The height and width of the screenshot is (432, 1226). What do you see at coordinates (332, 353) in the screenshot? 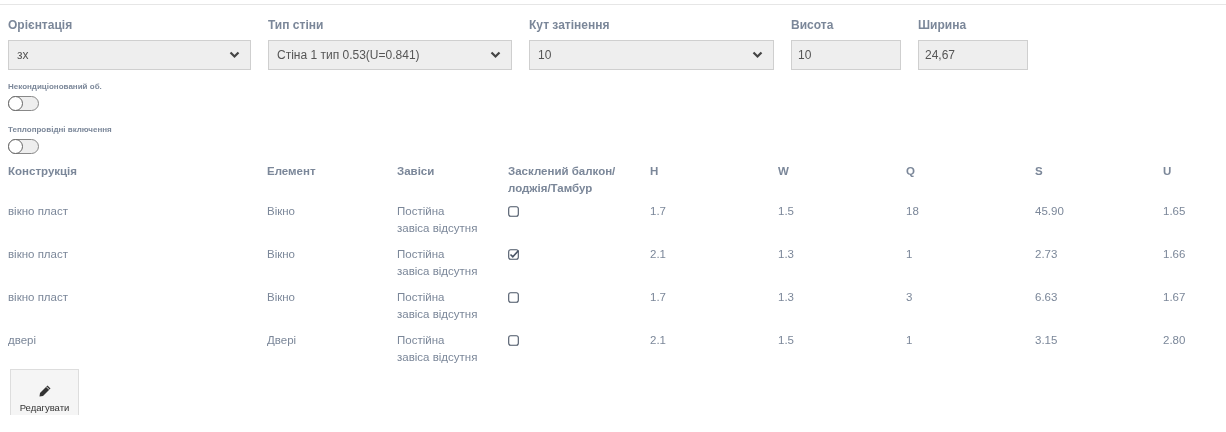
I see `table-cell: Двері` at bounding box center [332, 353].